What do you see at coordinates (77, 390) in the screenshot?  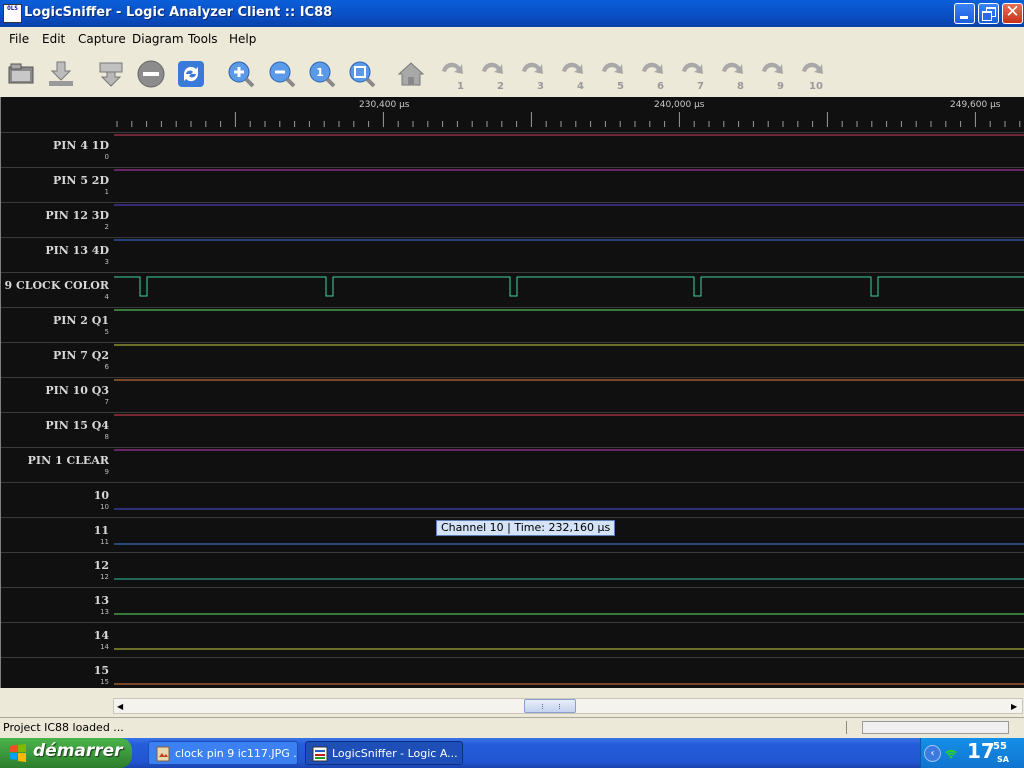 I see `channel-label: PIN 10 Q3` at bounding box center [77, 390].